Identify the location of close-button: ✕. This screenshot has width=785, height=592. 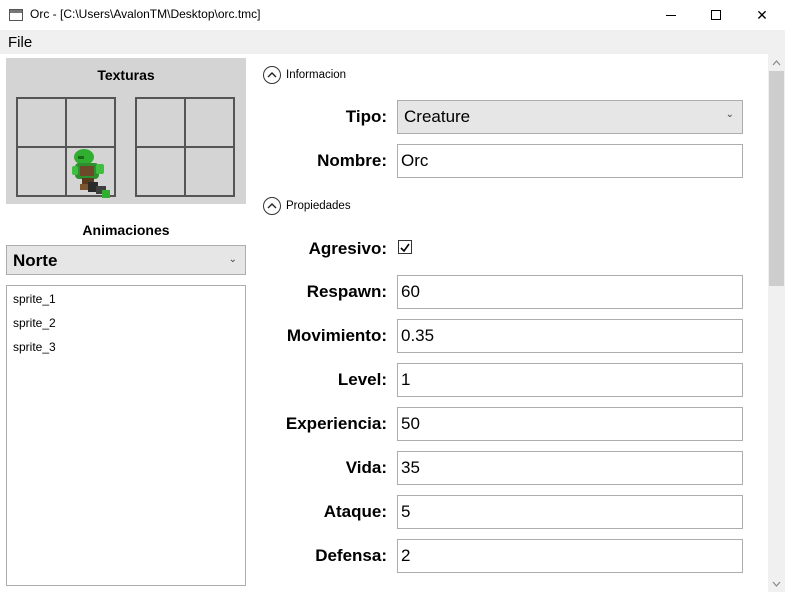
(762, 15).